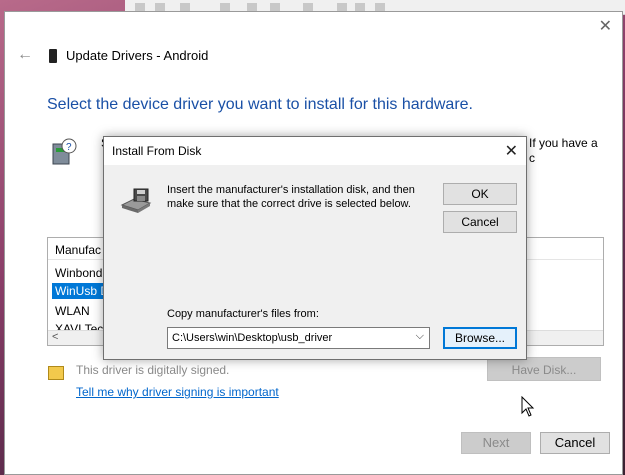 This screenshot has height=475, width=625. What do you see at coordinates (563, 143) in the screenshot?
I see `instructions-fragment: If you have a` at bounding box center [563, 143].